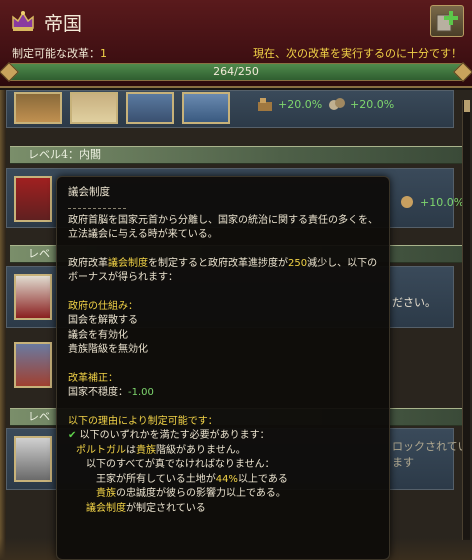 The width and height of the screenshot is (472, 560). I want to click on requirement-all: 以下のすべてが真でなければなりません：, so click(180, 464).